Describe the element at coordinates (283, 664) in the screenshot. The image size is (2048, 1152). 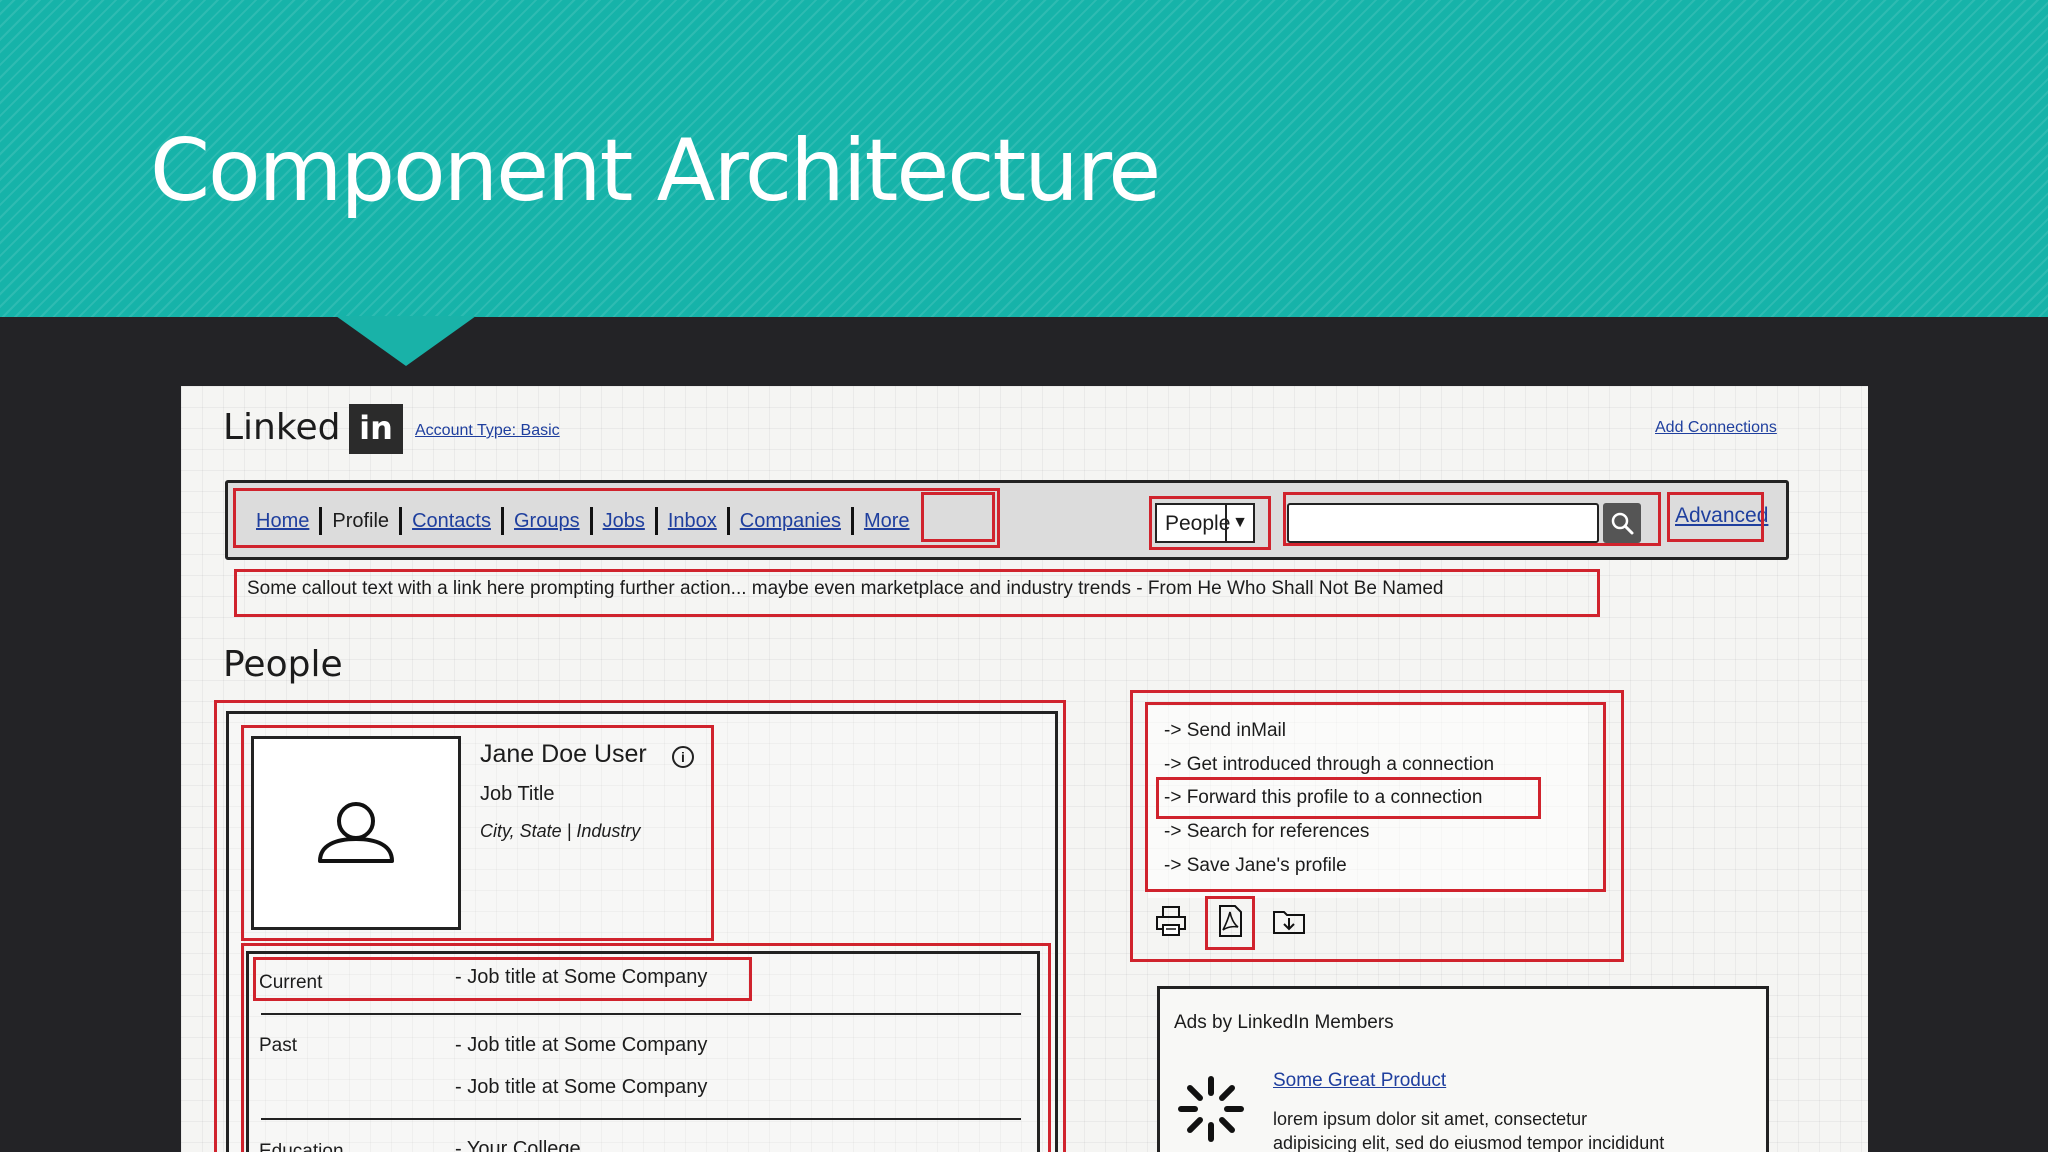
I see `page-heading: People` at that location.